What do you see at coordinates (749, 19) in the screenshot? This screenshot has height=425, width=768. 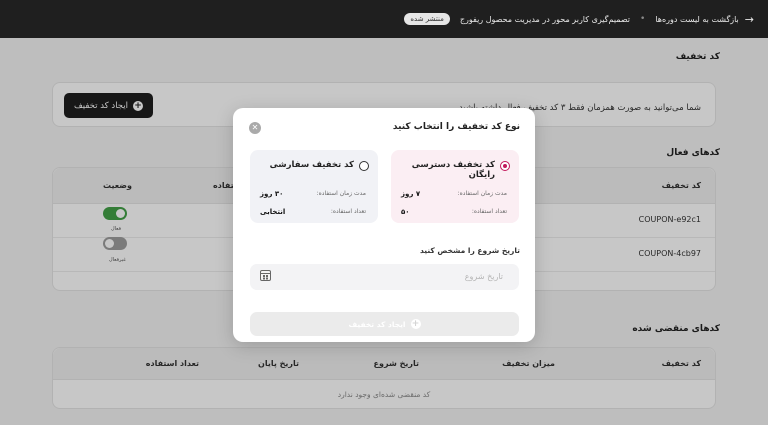 I see `arrow-right-icon: →` at bounding box center [749, 19].